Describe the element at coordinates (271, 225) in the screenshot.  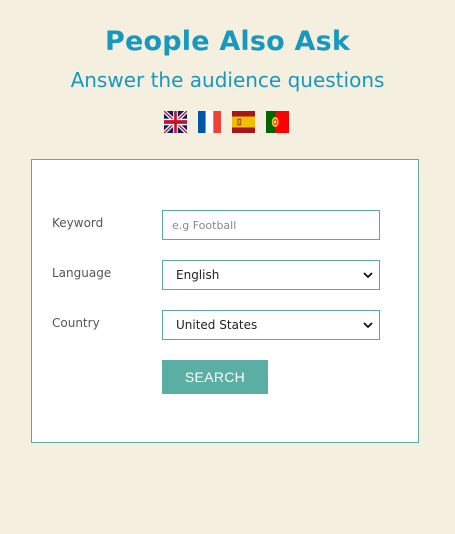
I see `keyword-input: e.g Football` at that location.